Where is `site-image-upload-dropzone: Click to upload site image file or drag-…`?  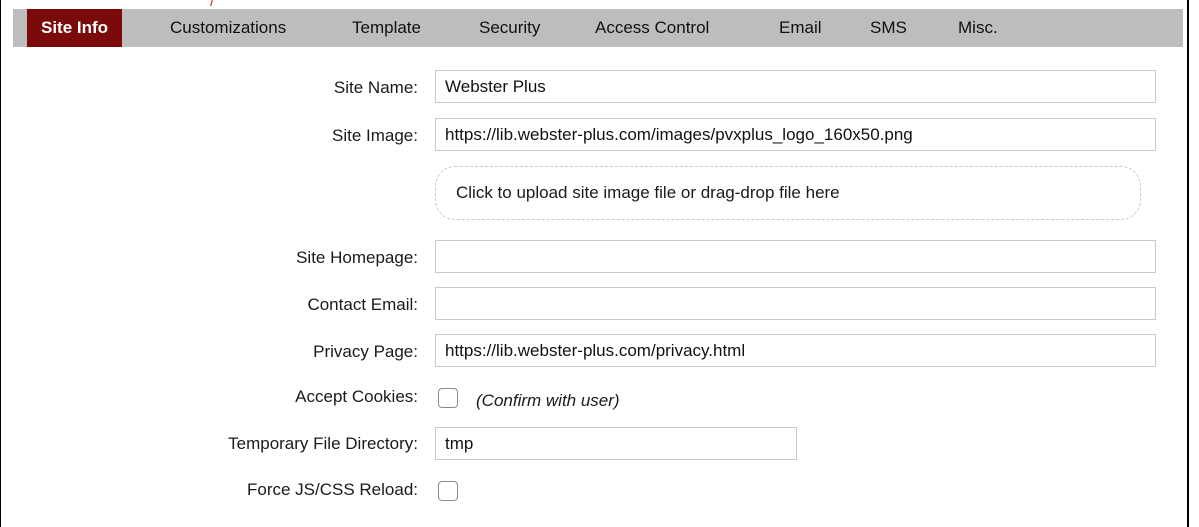 site-image-upload-dropzone: Click to upload site image file or drag-… is located at coordinates (788, 193).